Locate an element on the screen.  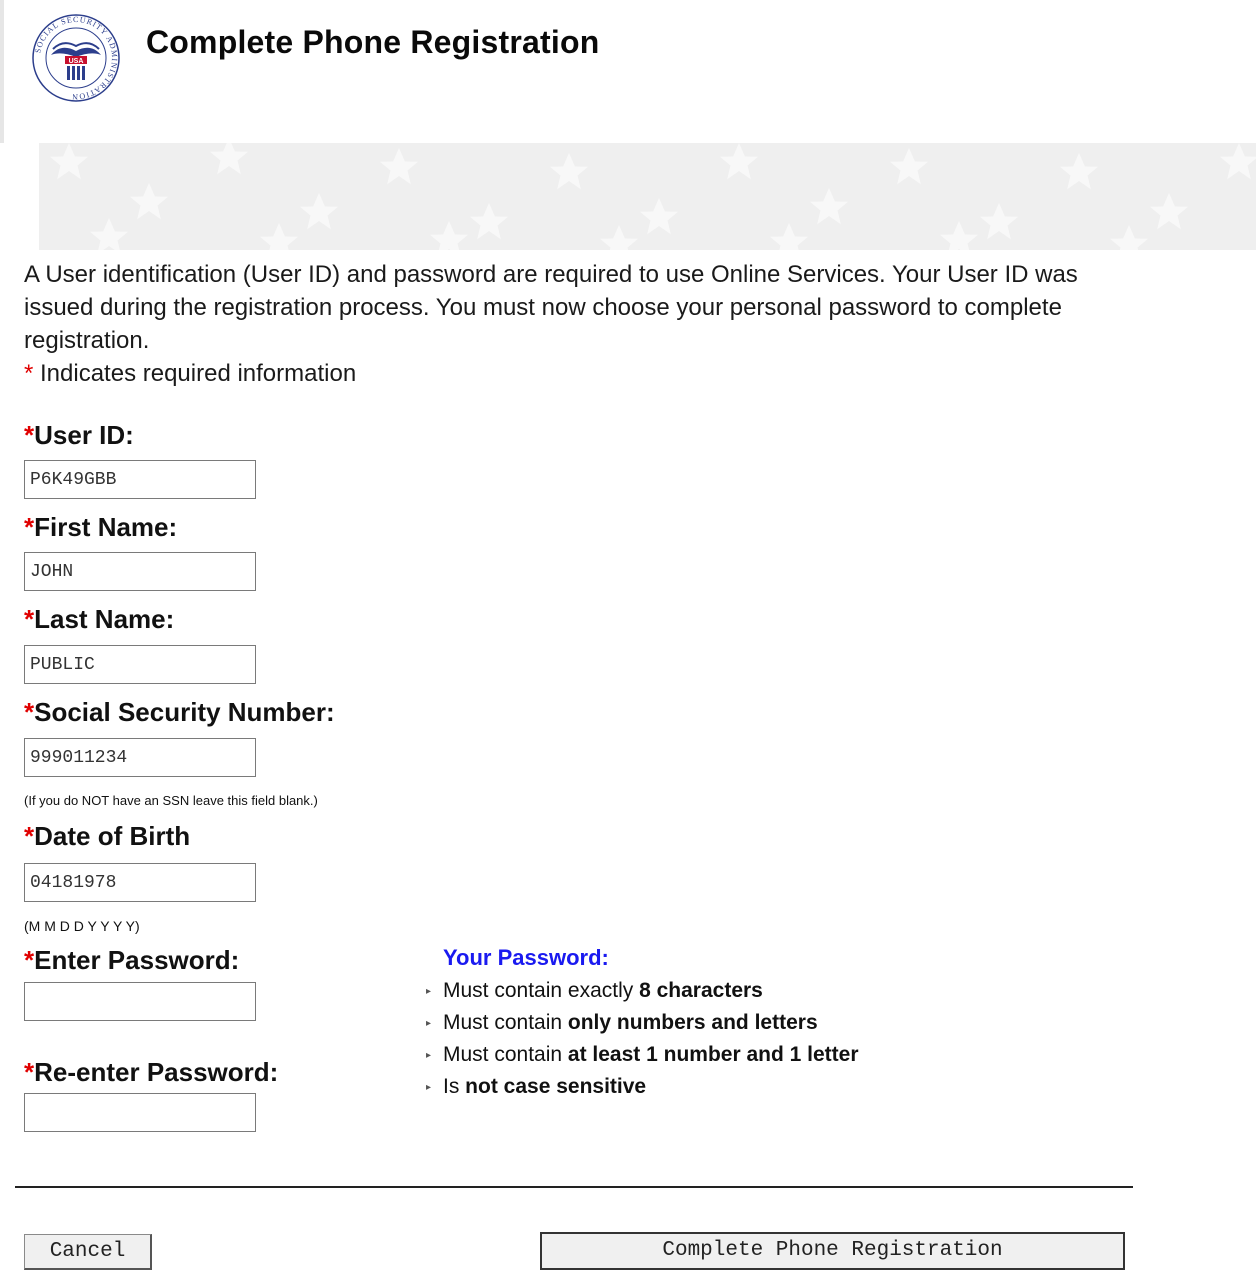
cancel-button: Cancel is located at coordinates (88, 1252).